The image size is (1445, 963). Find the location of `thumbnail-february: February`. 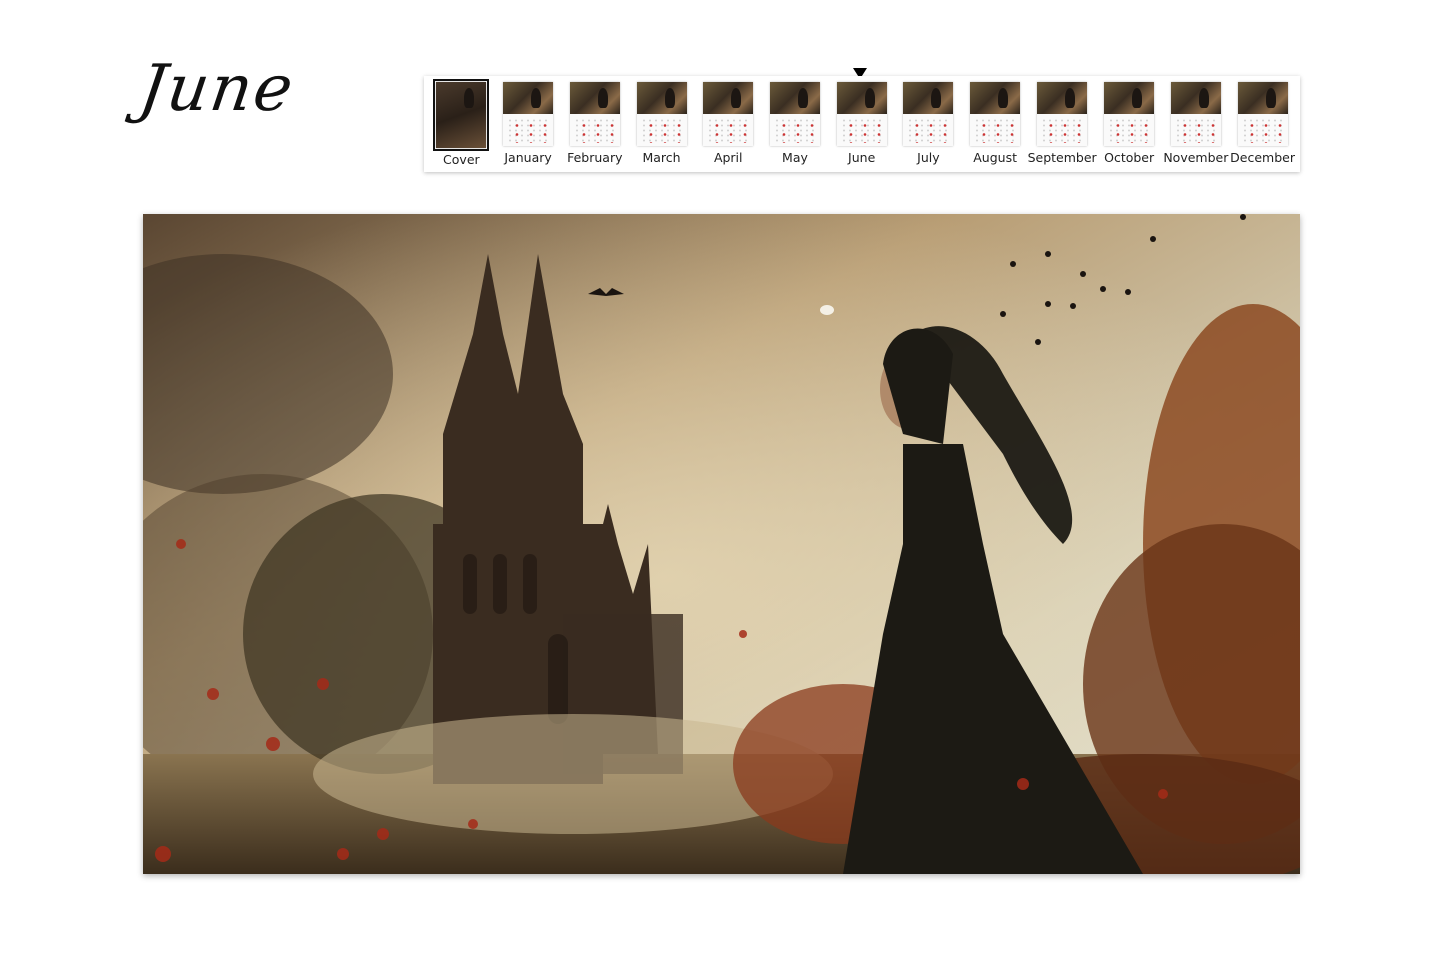

thumbnail-february: February is located at coordinates (594, 124).